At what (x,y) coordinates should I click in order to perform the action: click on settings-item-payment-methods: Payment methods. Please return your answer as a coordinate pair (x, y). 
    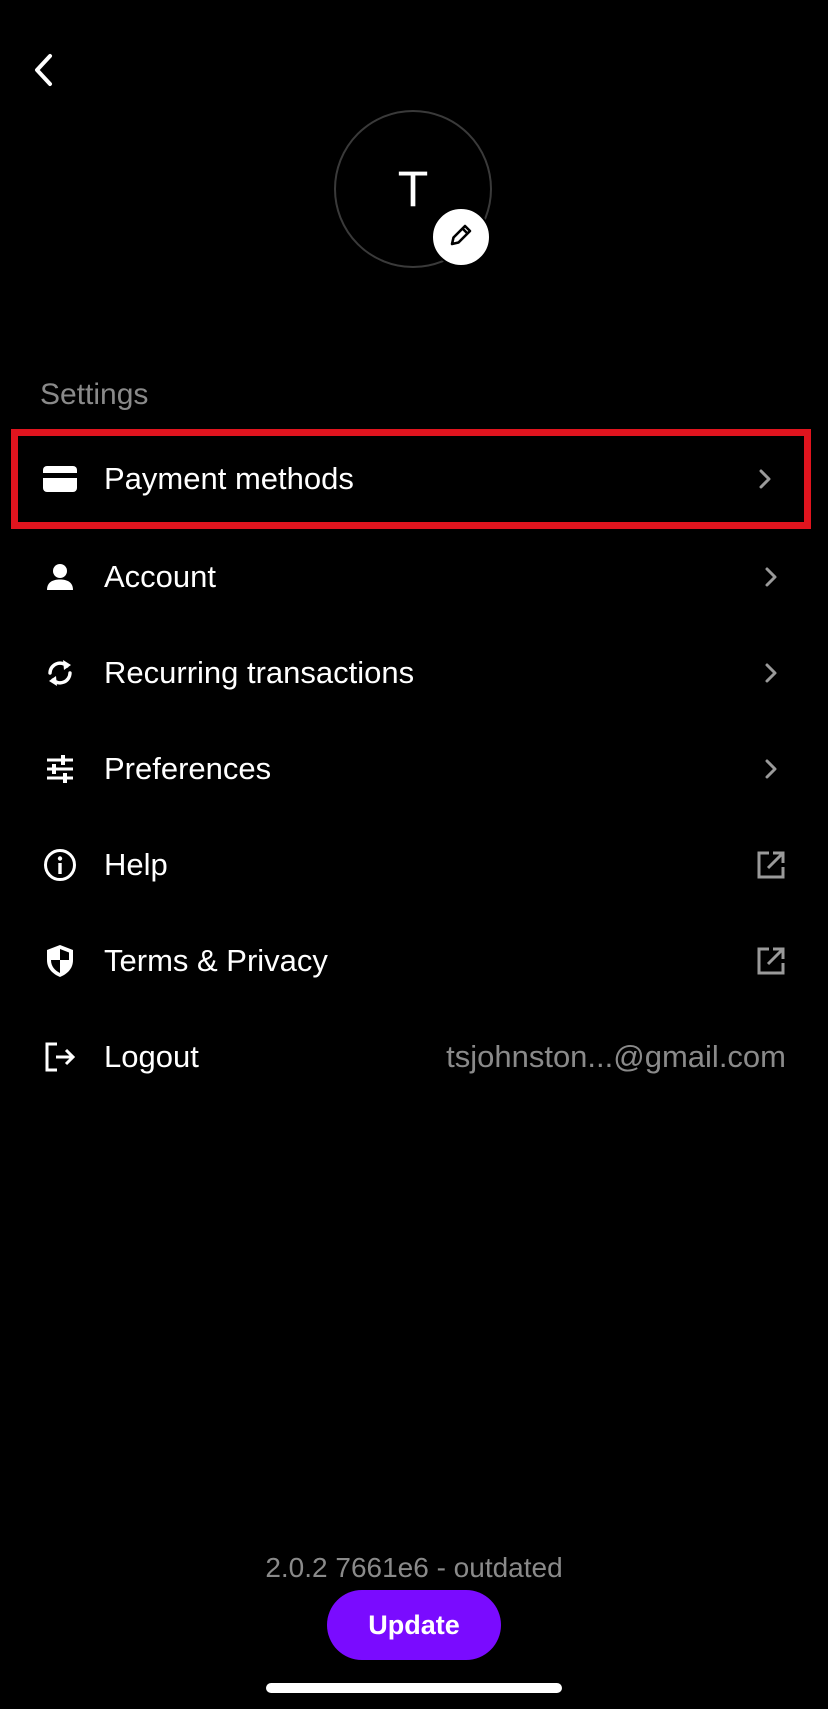
    Looking at the image, I should click on (411, 479).